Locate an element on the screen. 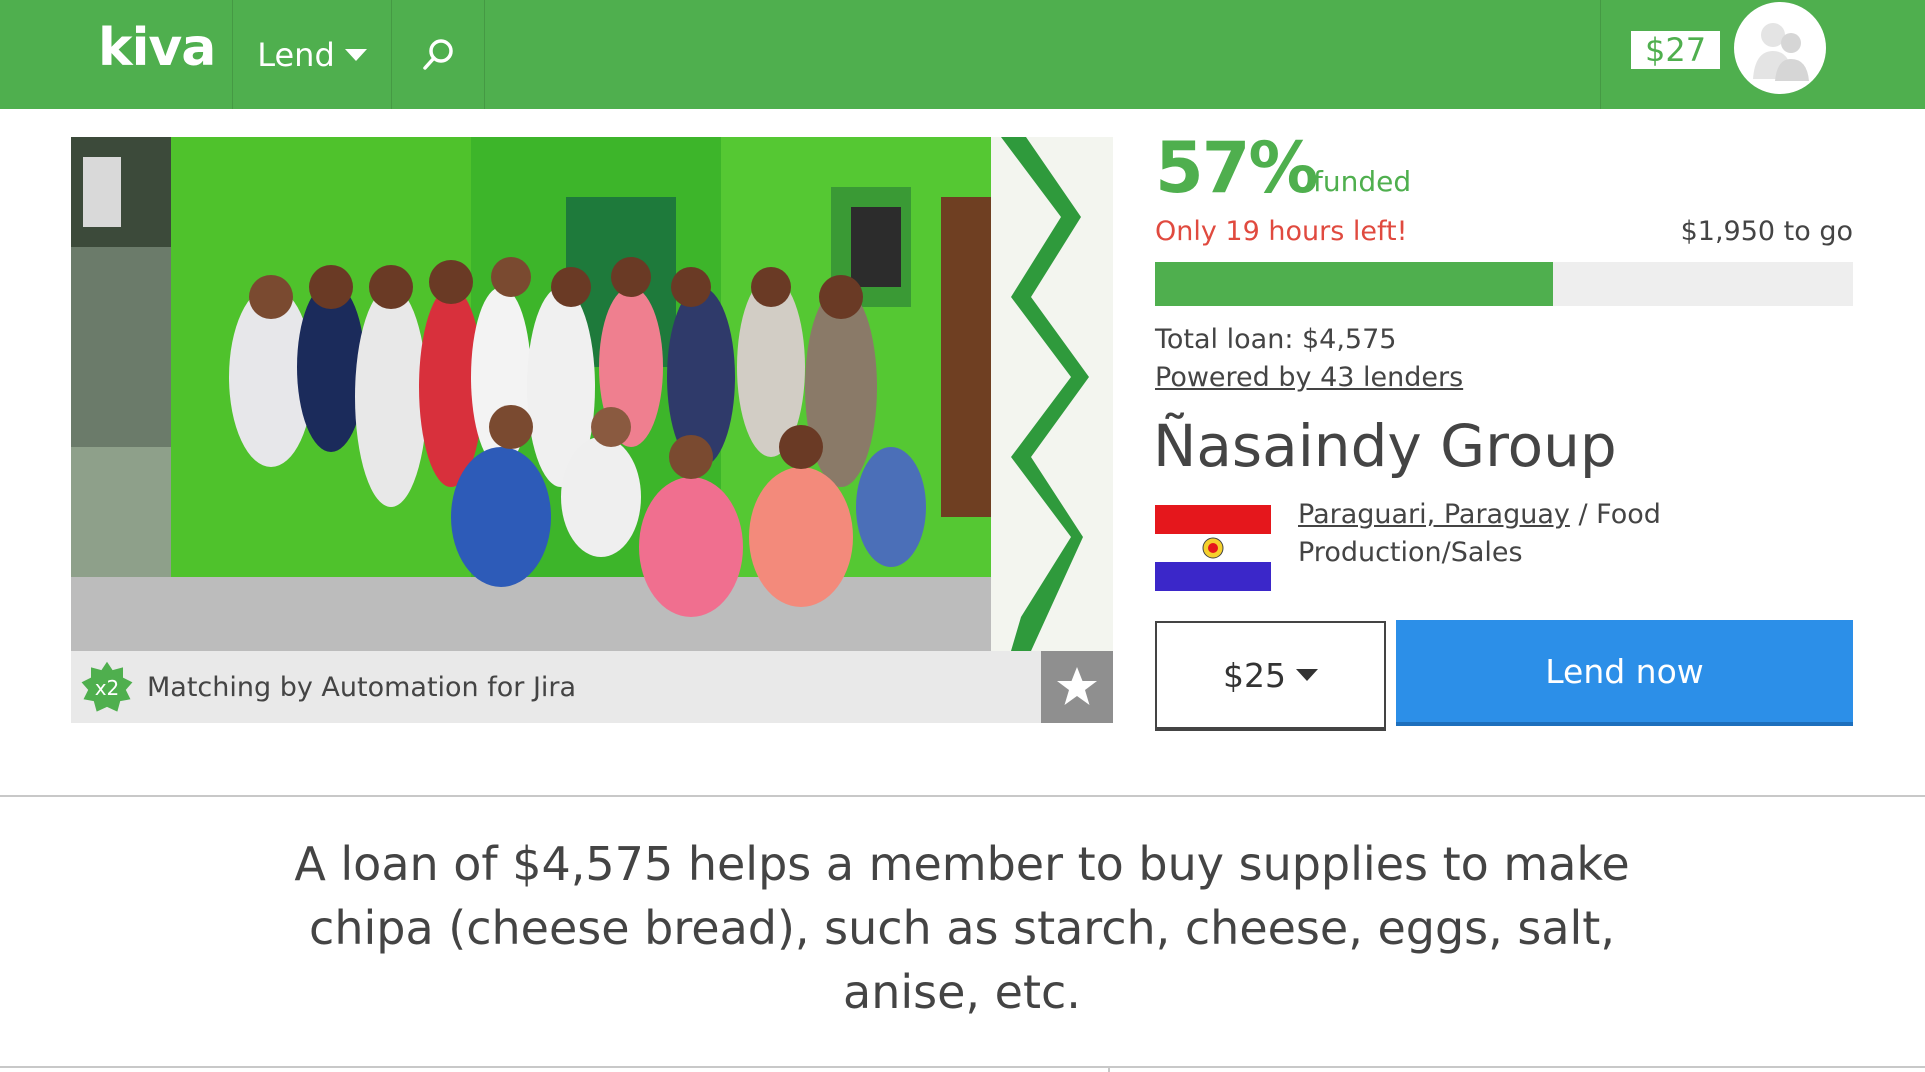  lend-amount-select: $25 is located at coordinates (1270, 676).